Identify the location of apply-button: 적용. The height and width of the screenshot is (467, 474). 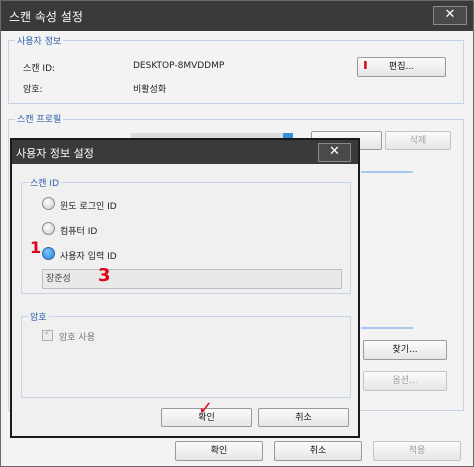
(417, 451).